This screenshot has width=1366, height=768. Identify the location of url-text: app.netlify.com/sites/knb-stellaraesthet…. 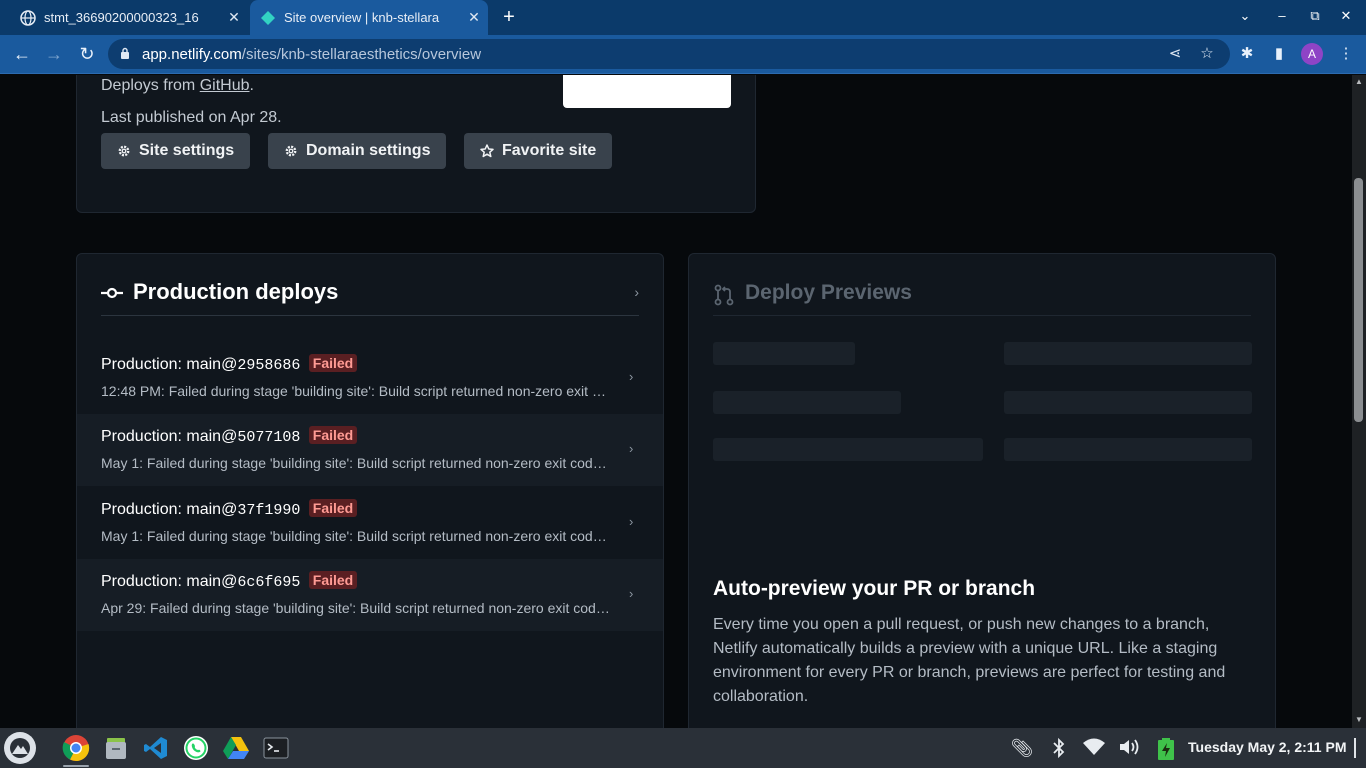
(312, 54).